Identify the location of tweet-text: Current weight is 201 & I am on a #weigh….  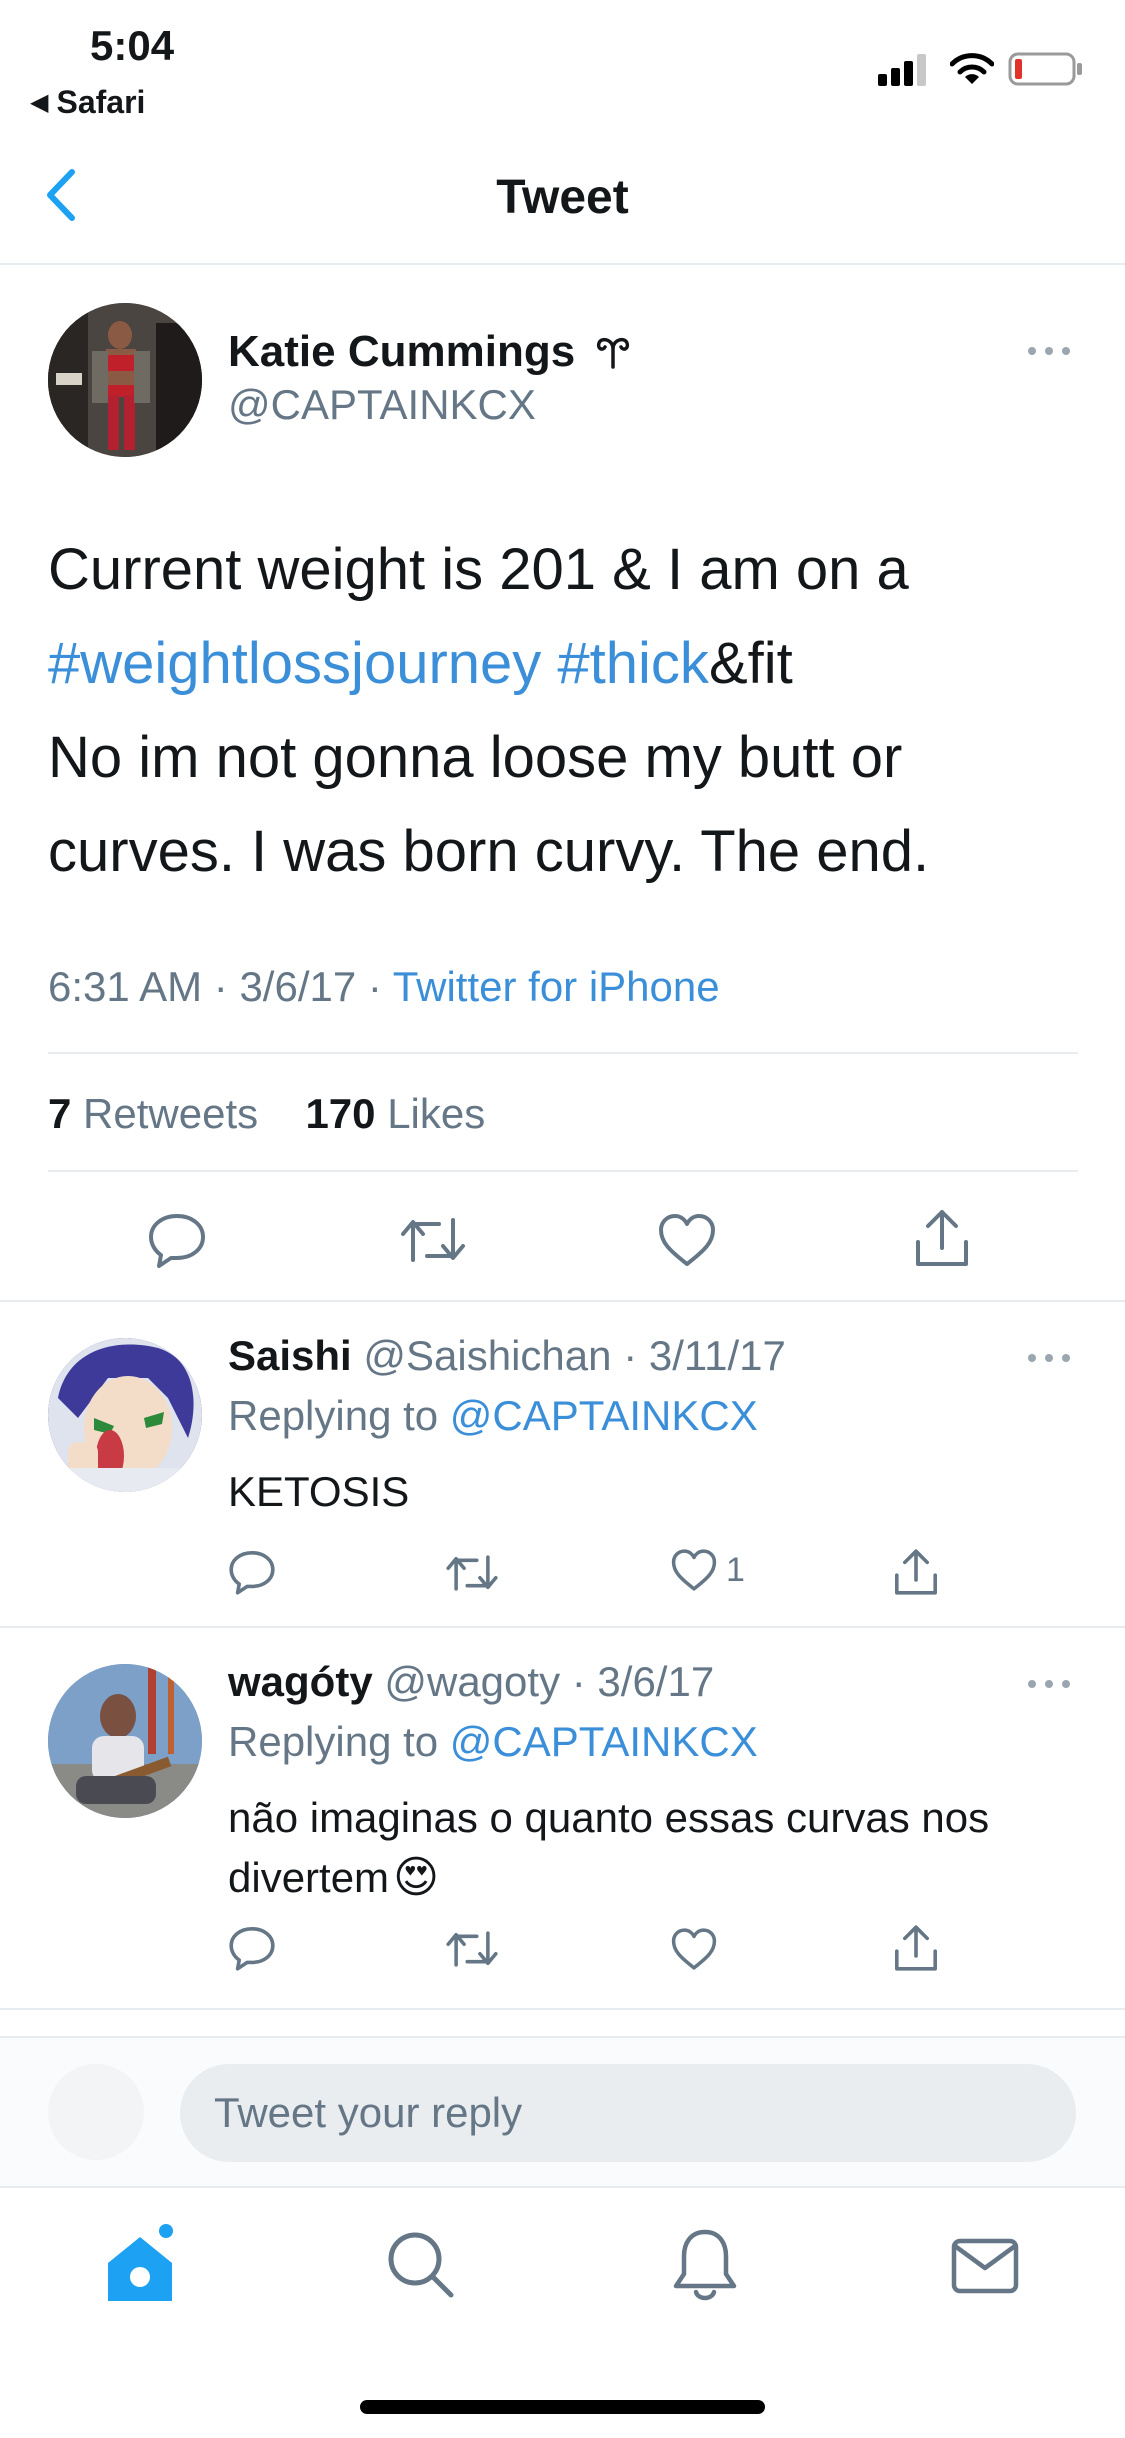
(568, 711).